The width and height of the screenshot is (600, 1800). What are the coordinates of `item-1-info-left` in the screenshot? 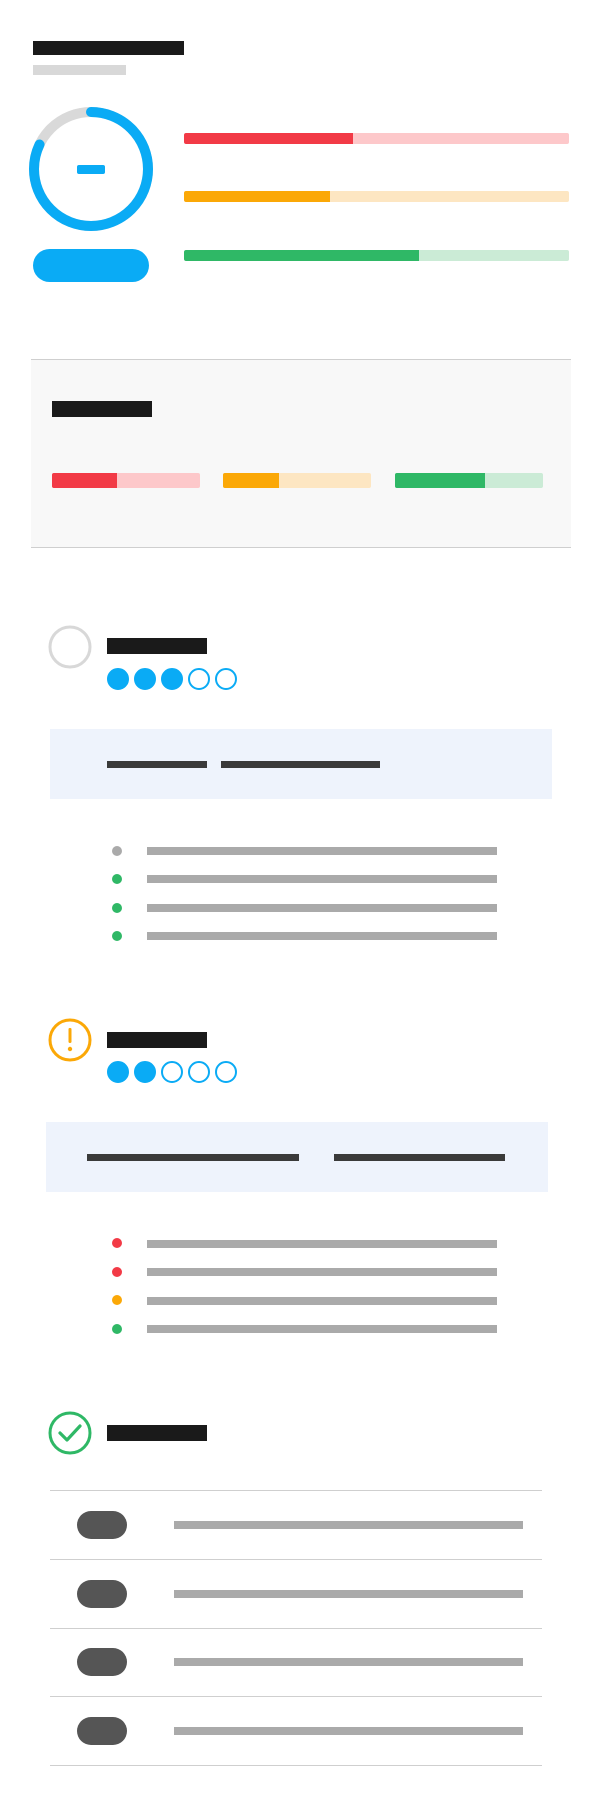 It's located at (157, 764).